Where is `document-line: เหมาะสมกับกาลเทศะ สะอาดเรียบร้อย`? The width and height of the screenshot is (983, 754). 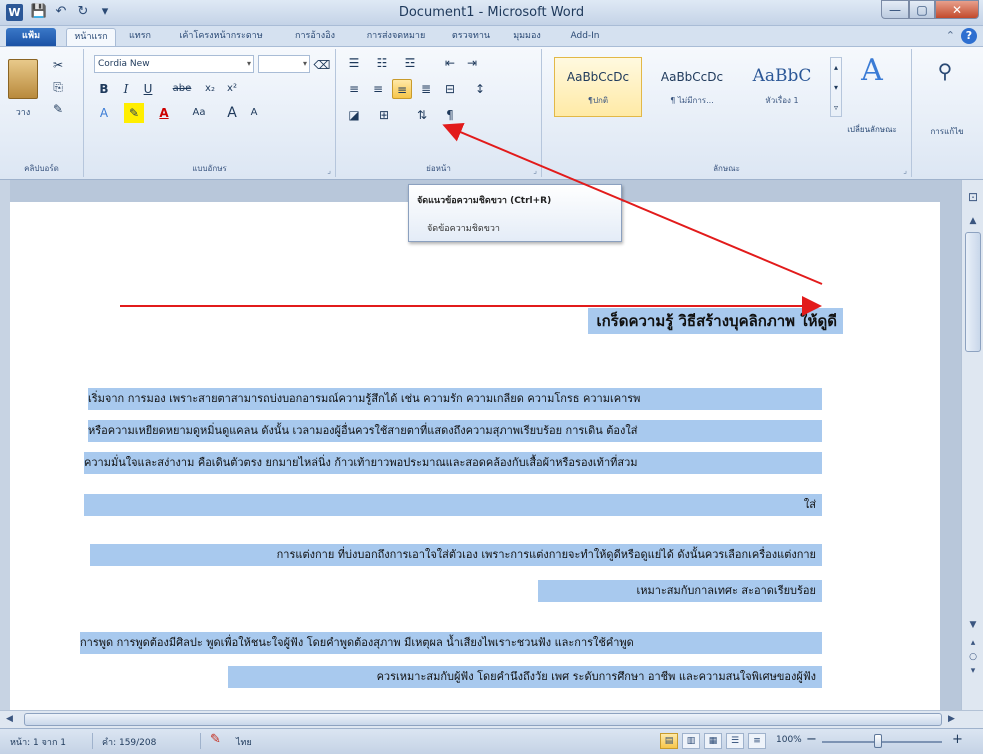 document-line: เหมาะสมกับกาลเทศะ สะอาดเรียบร้อย is located at coordinates (680, 591).